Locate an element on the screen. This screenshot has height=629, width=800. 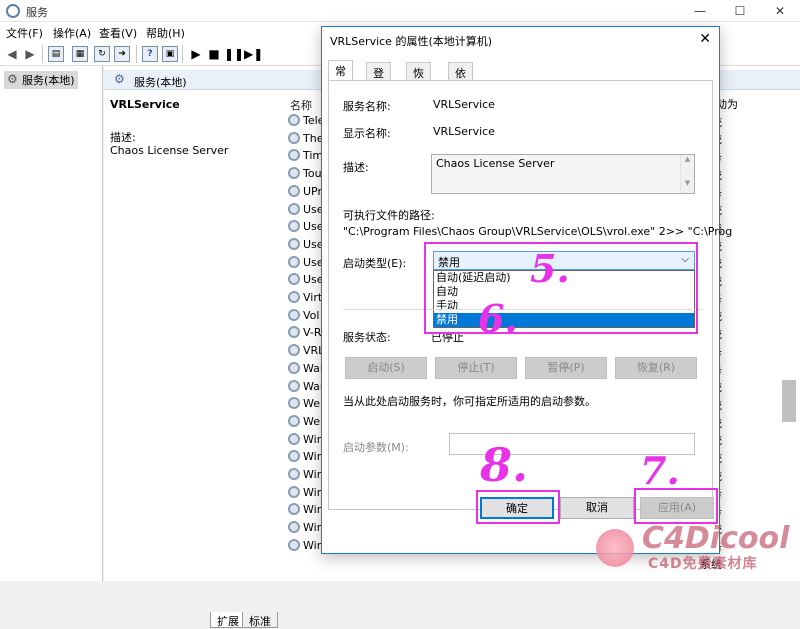
gear-icon: ⚙ is located at coordinates (119, 79).